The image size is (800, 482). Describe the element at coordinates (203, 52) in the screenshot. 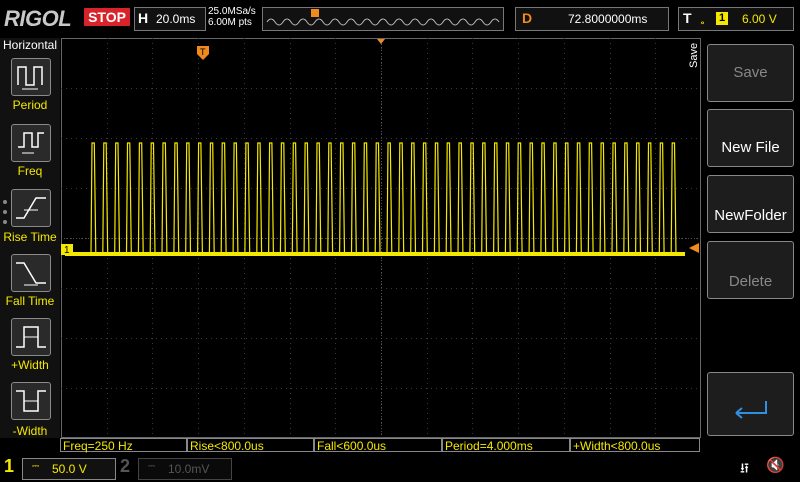

I see `trigger-position-label: T` at that location.